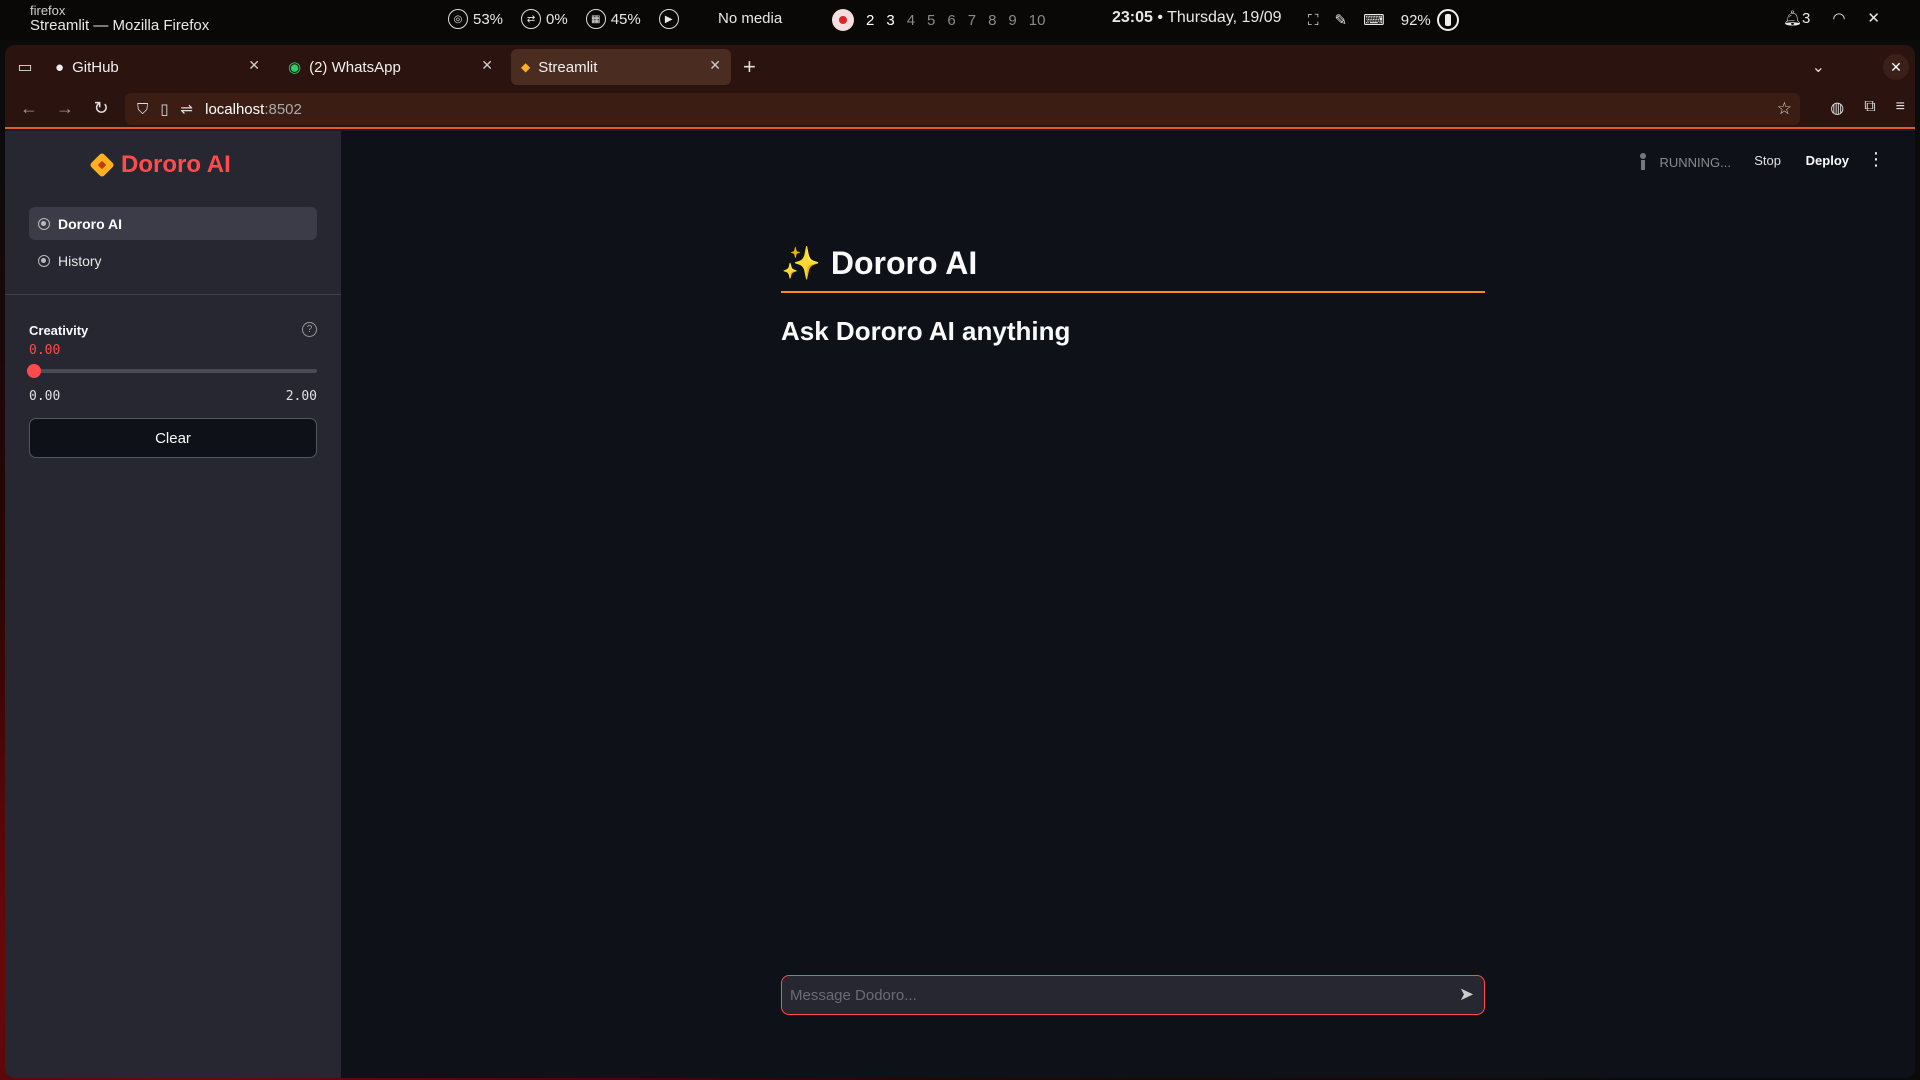 The width and height of the screenshot is (1920, 1080). I want to click on clock-date: • Thursday, 19/09, so click(1217, 17).